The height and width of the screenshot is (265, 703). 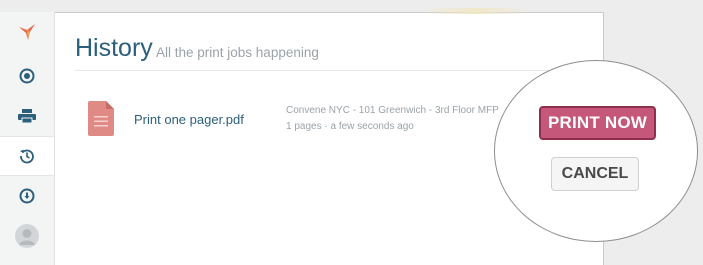 I want to click on print-now-button: PRINT NOW, so click(x=597, y=123).